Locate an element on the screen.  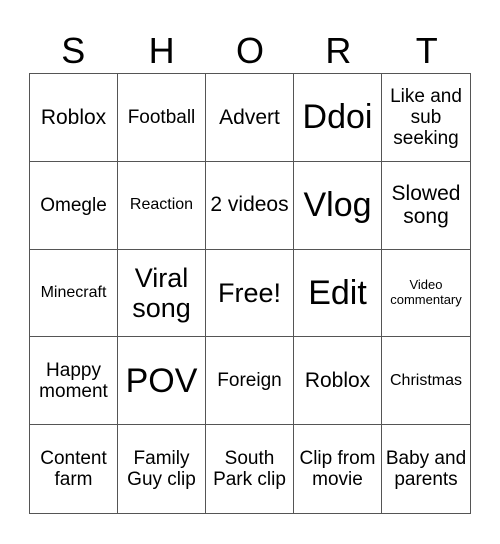
bingo-cell: 2 videos is located at coordinates (250, 205).